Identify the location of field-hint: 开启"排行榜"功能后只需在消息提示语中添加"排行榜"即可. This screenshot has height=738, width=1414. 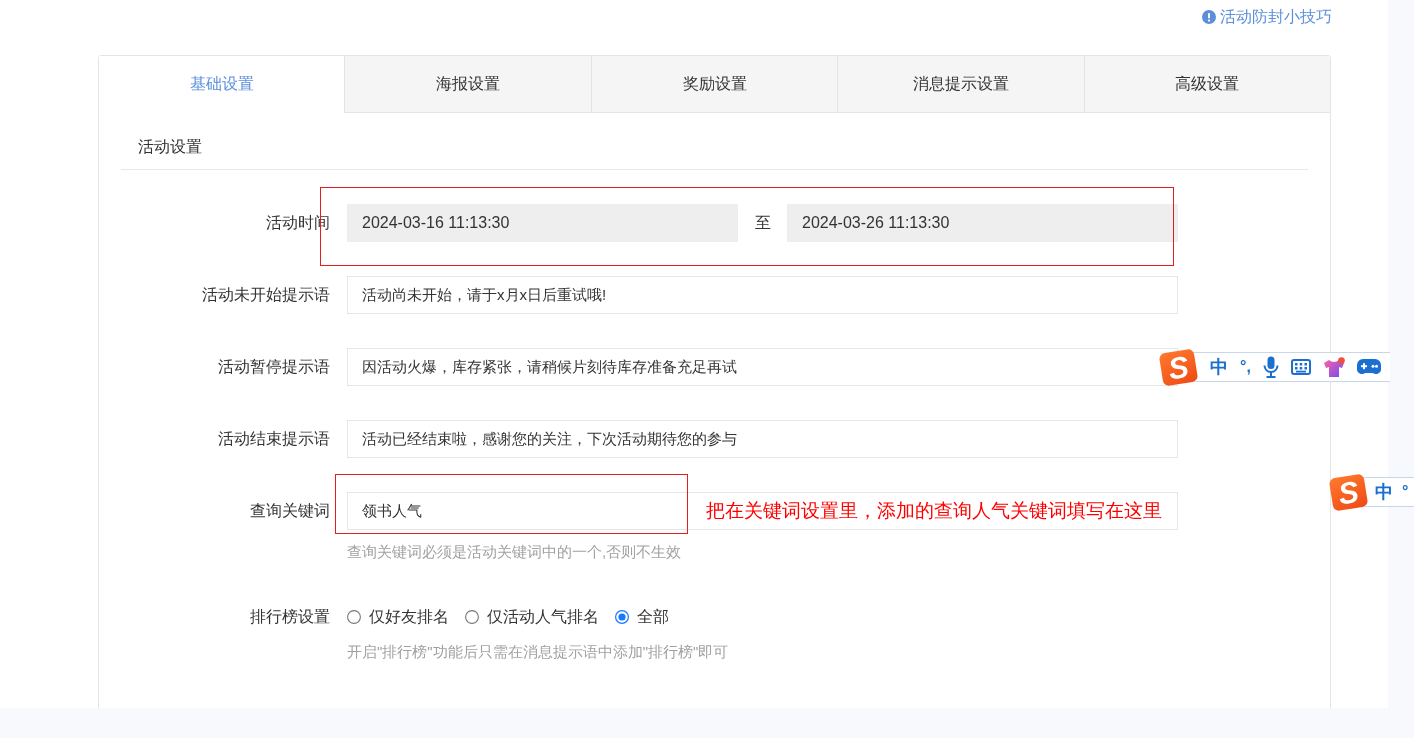
(538, 652).